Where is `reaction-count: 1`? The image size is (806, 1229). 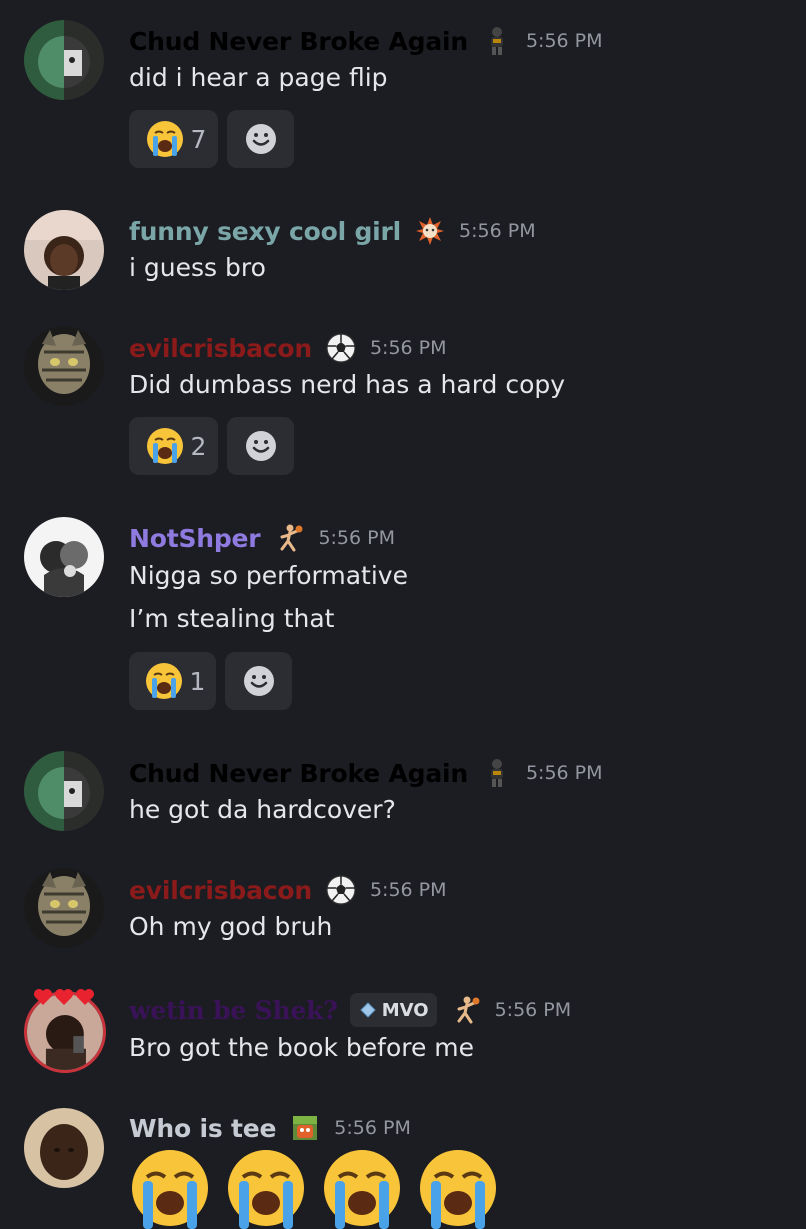 reaction-count: 1 is located at coordinates (197, 681).